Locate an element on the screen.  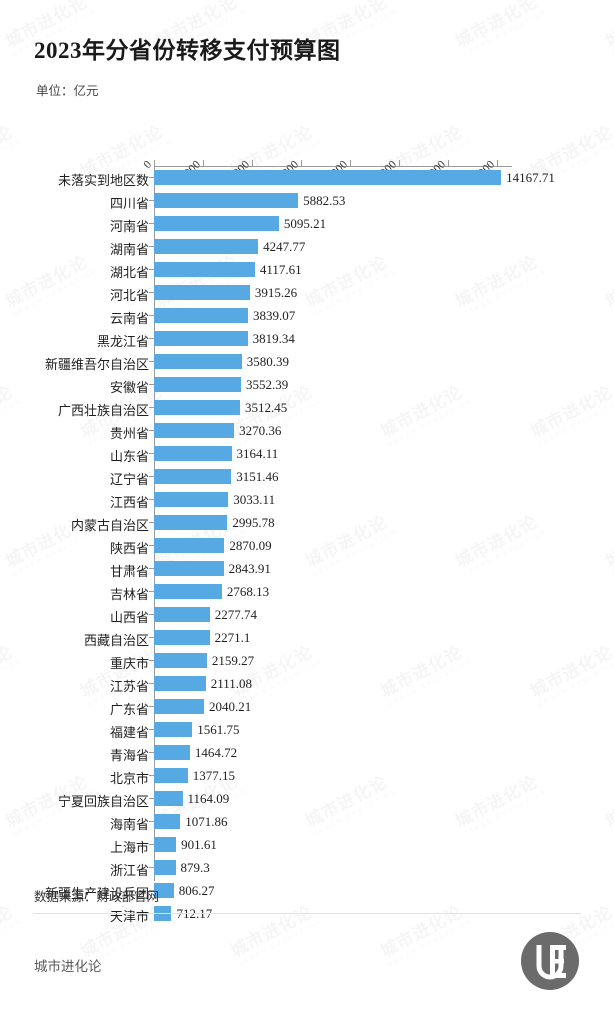
category-label: 湖北省 is located at coordinates (129, 272).